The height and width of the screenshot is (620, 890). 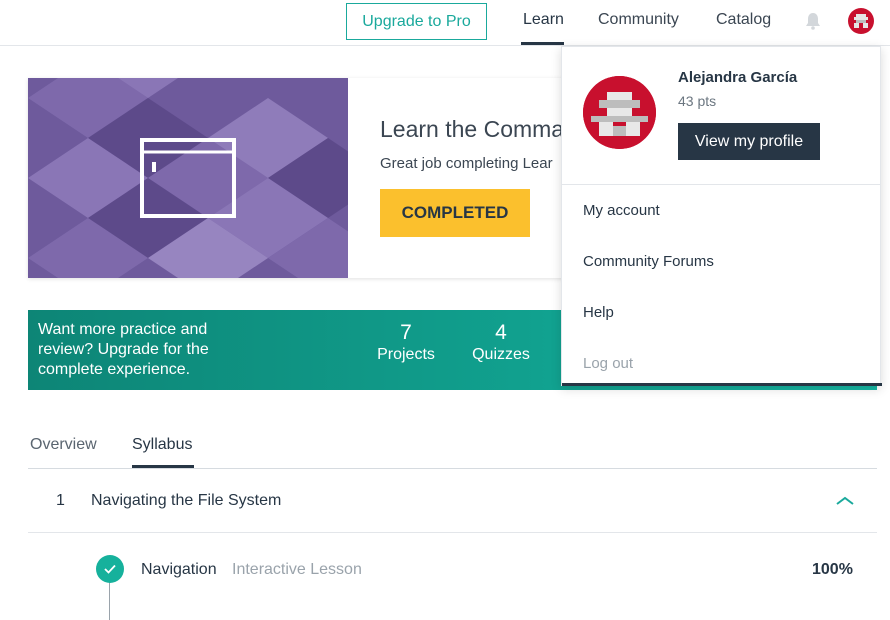 What do you see at coordinates (697, 101) in the screenshot?
I see `user-points: 43 pts` at bounding box center [697, 101].